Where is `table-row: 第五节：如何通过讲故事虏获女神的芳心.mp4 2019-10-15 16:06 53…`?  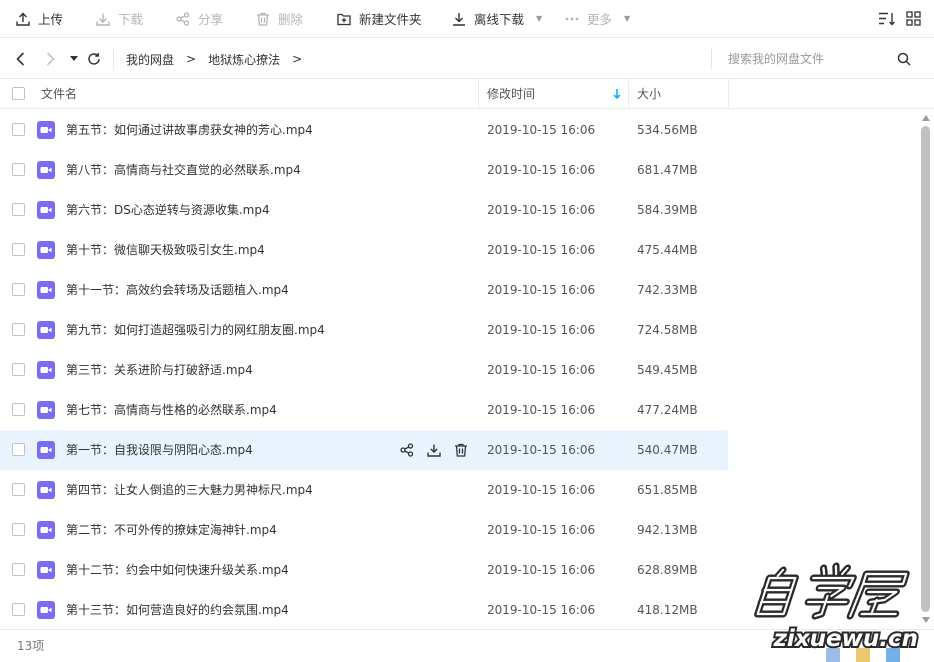 table-row: 第五节：如何通过讲故事虏获女神的芳心.mp4 2019-10-15 16:06 53… is located at coordinates (364, 130).